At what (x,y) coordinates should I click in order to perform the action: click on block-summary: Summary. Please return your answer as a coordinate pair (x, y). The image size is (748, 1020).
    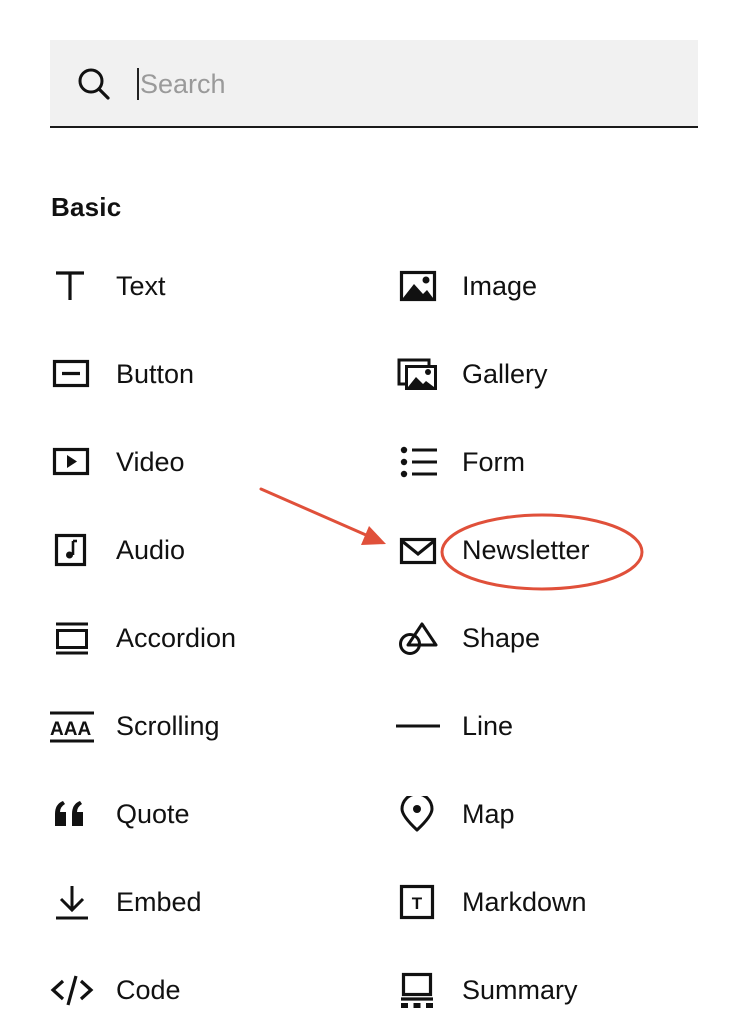
    Looking at the image, I should click on (546, 990).